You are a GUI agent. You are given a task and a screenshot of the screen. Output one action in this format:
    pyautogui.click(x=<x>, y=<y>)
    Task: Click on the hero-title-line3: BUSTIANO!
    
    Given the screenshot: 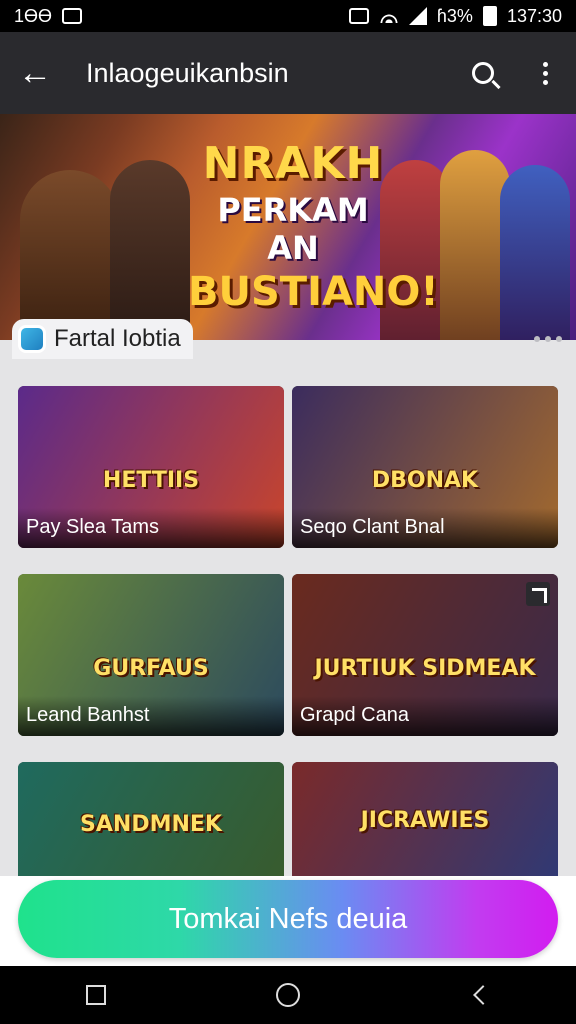 What is the action you would take?
    pyautogui.click(x=313, y=292)
    